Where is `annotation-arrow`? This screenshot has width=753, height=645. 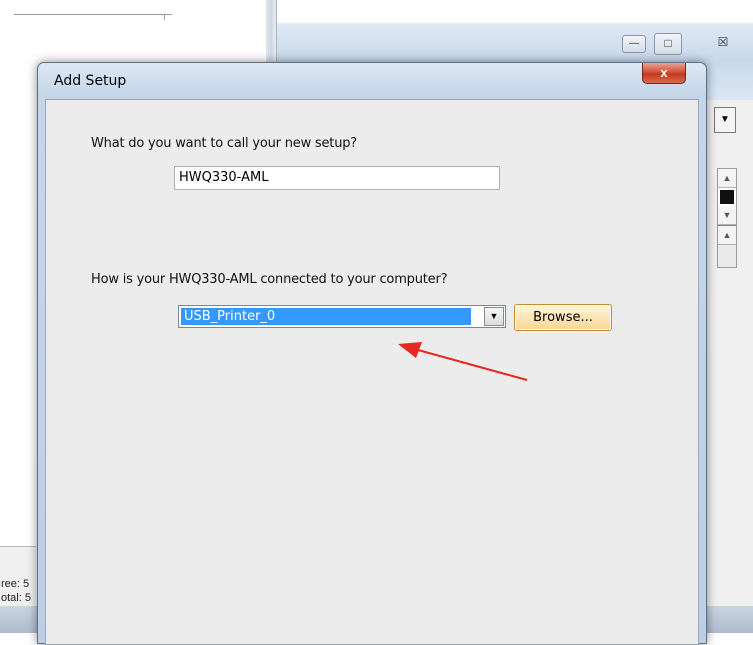
annotation-arrow is located at coordinates (463, 361).